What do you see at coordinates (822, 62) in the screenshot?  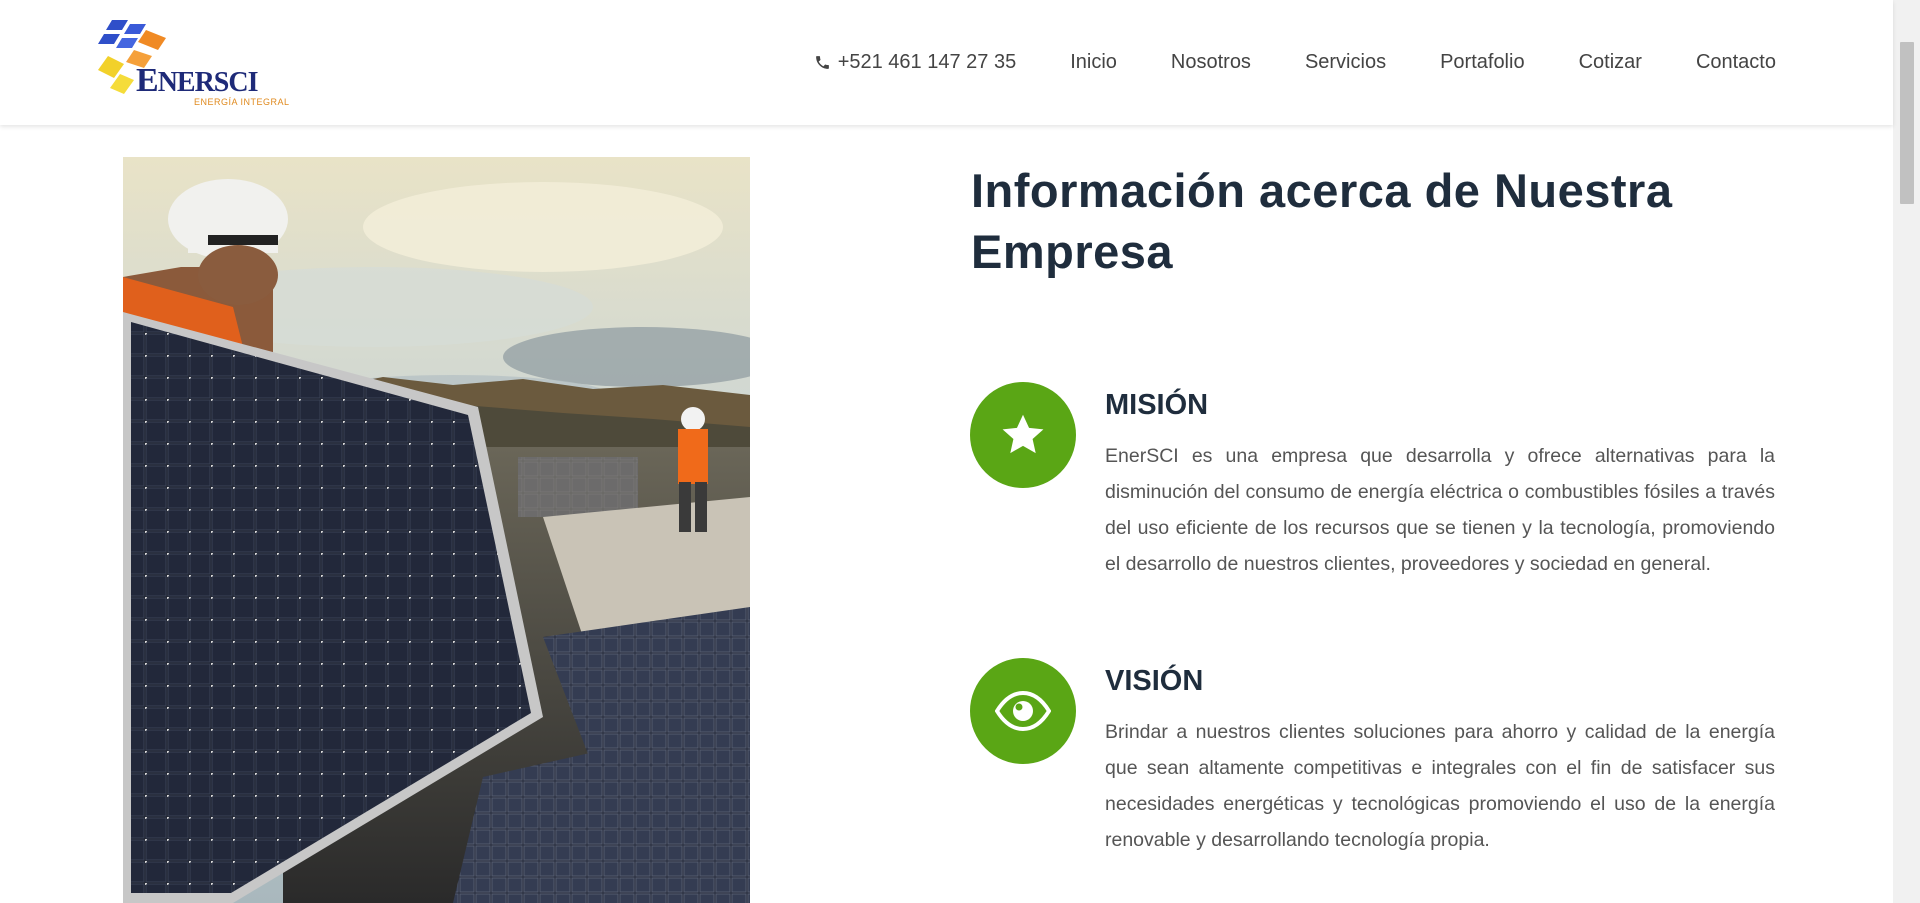 I see `phone-icon` at bounding box center [822, 62].